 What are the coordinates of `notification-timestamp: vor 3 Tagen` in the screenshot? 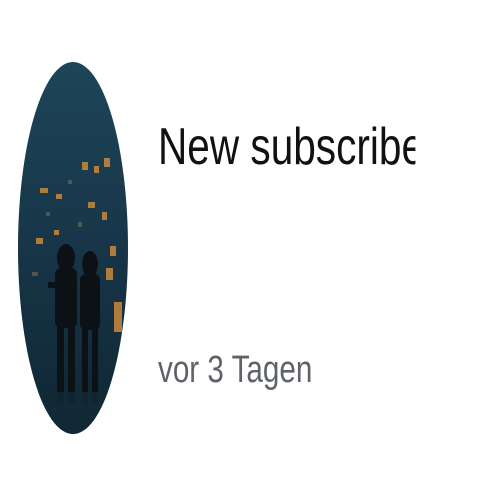 It's located at (235, 370).